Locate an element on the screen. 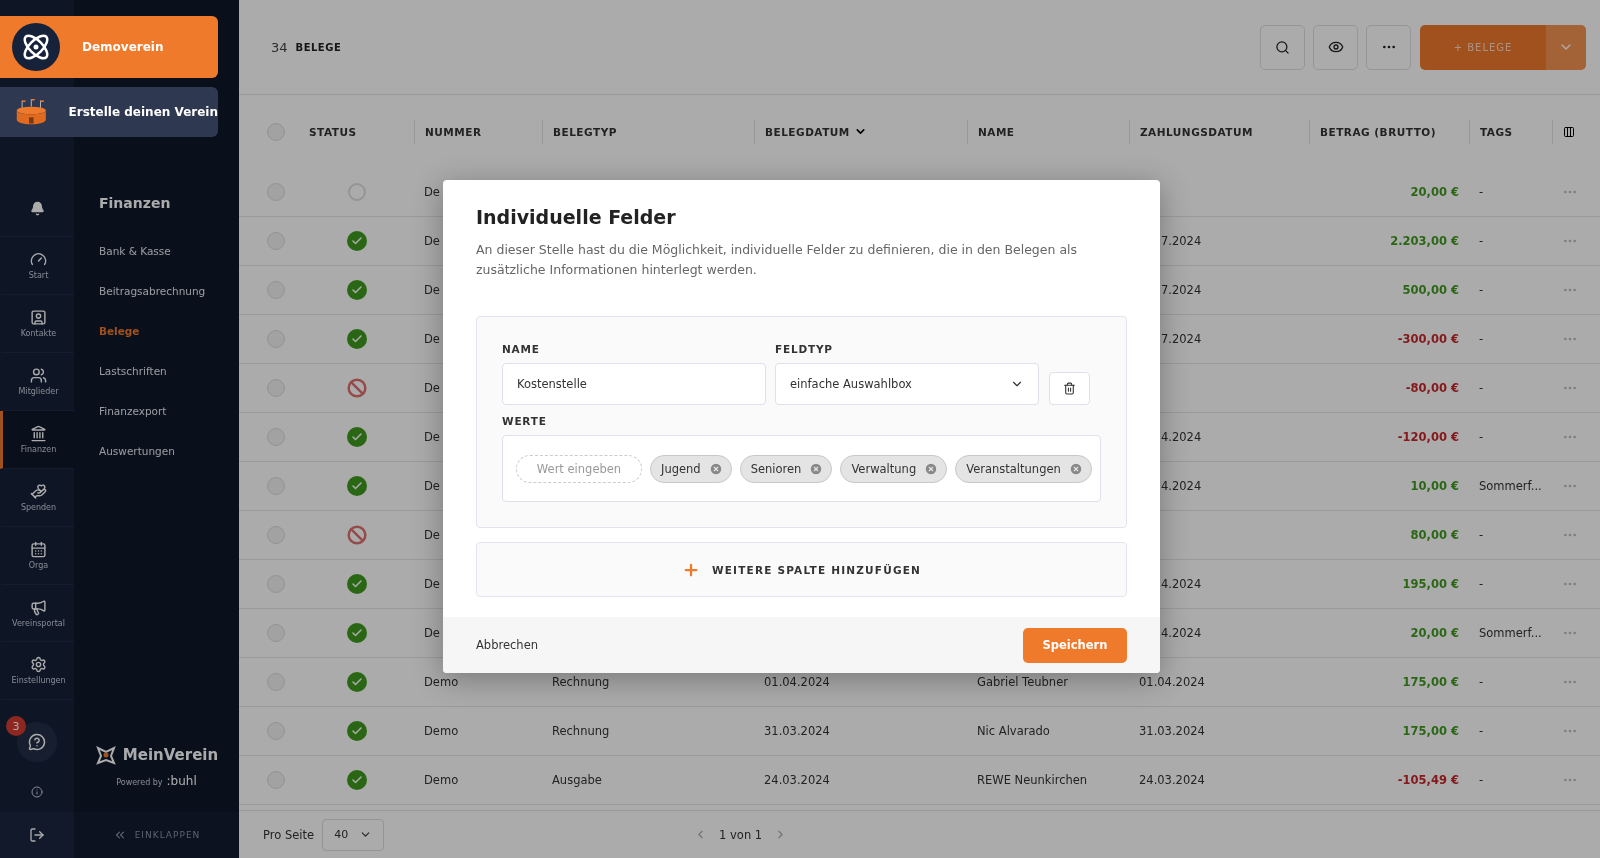 Image resolution: width=1600 pixels, height=858 pixels. field-label: NAME is located at coordinates (521, 349).